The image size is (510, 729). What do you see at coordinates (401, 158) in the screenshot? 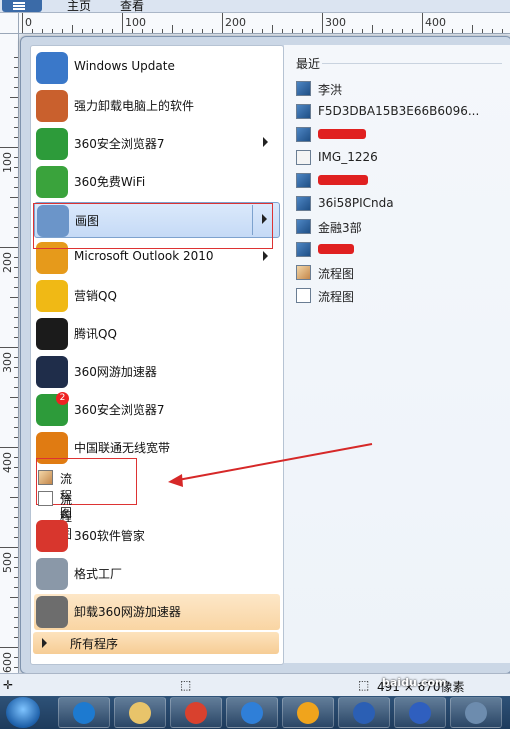
I see `recent-item: IMG_1226` at bounding box center [401, 158].